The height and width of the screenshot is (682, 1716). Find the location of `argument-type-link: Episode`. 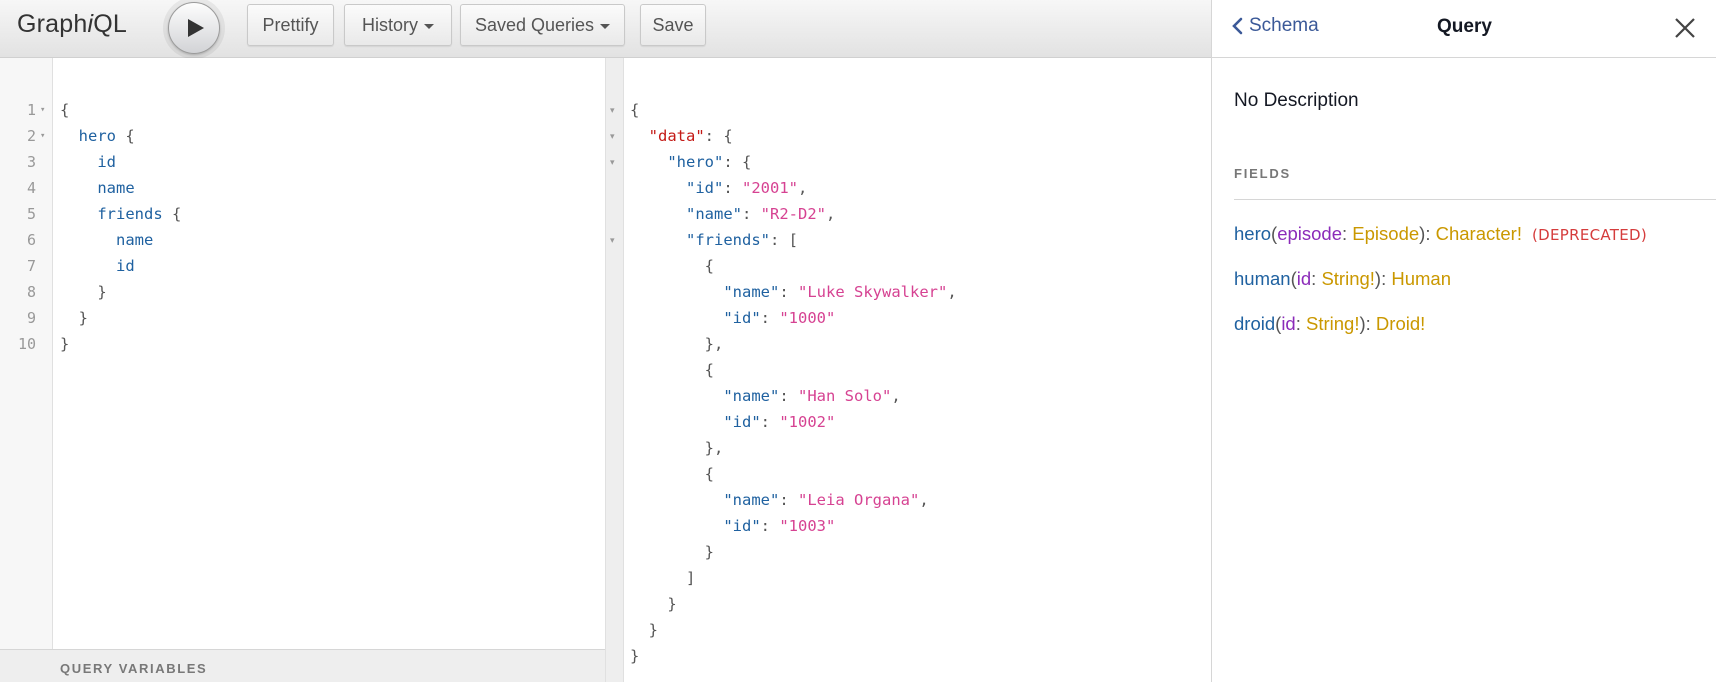

argument-type-link: Episode is located at coordinates (1385, 233).